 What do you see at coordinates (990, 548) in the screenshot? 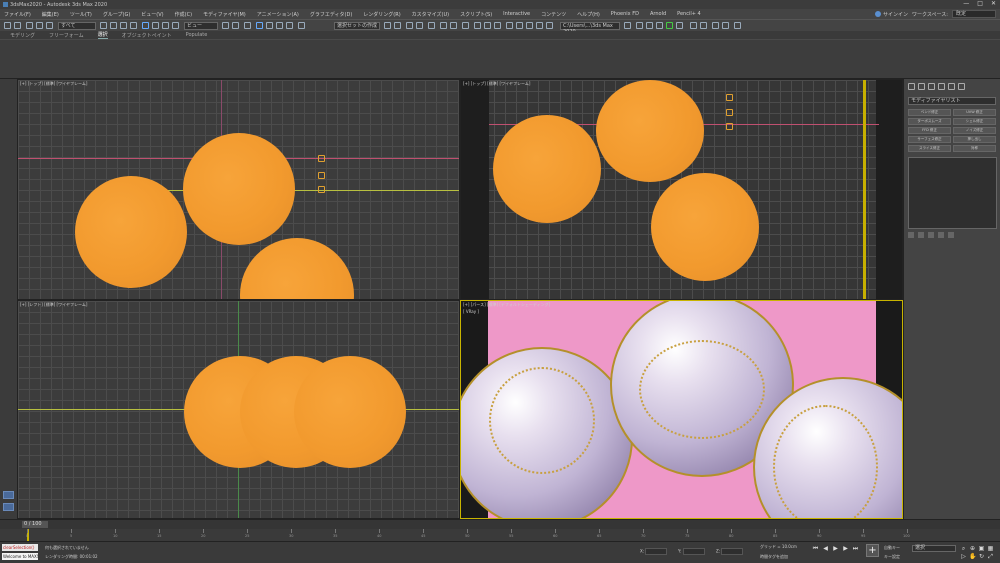
I see `zoom-extents-all-icon: ▦` at bounding box center [990, 548].